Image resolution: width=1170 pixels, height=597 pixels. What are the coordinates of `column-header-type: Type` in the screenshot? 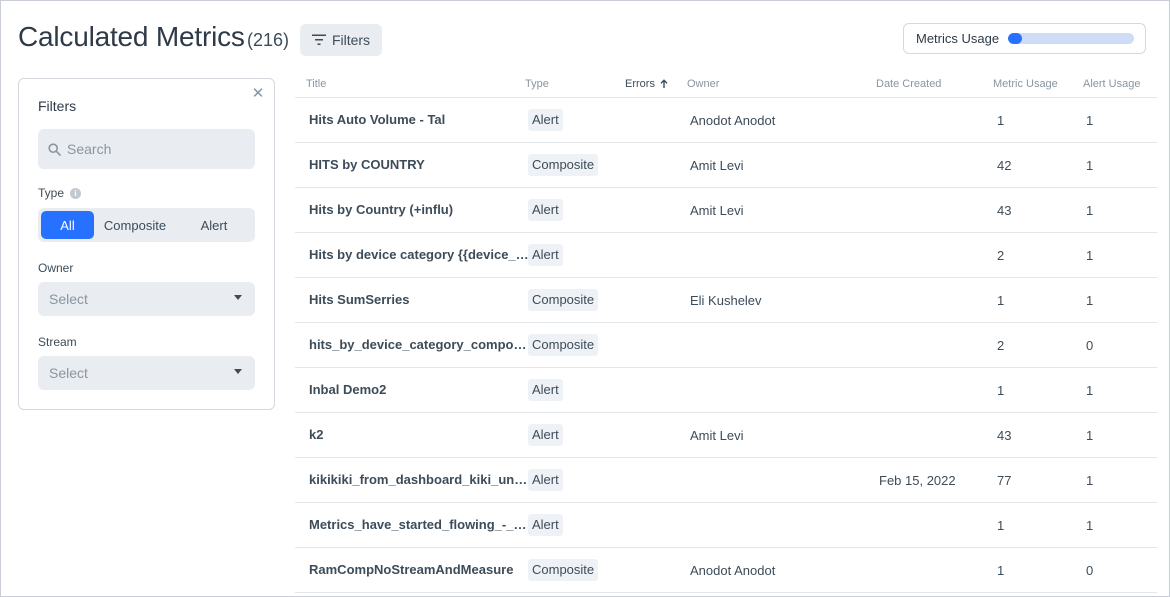 It's located at (537, 84).